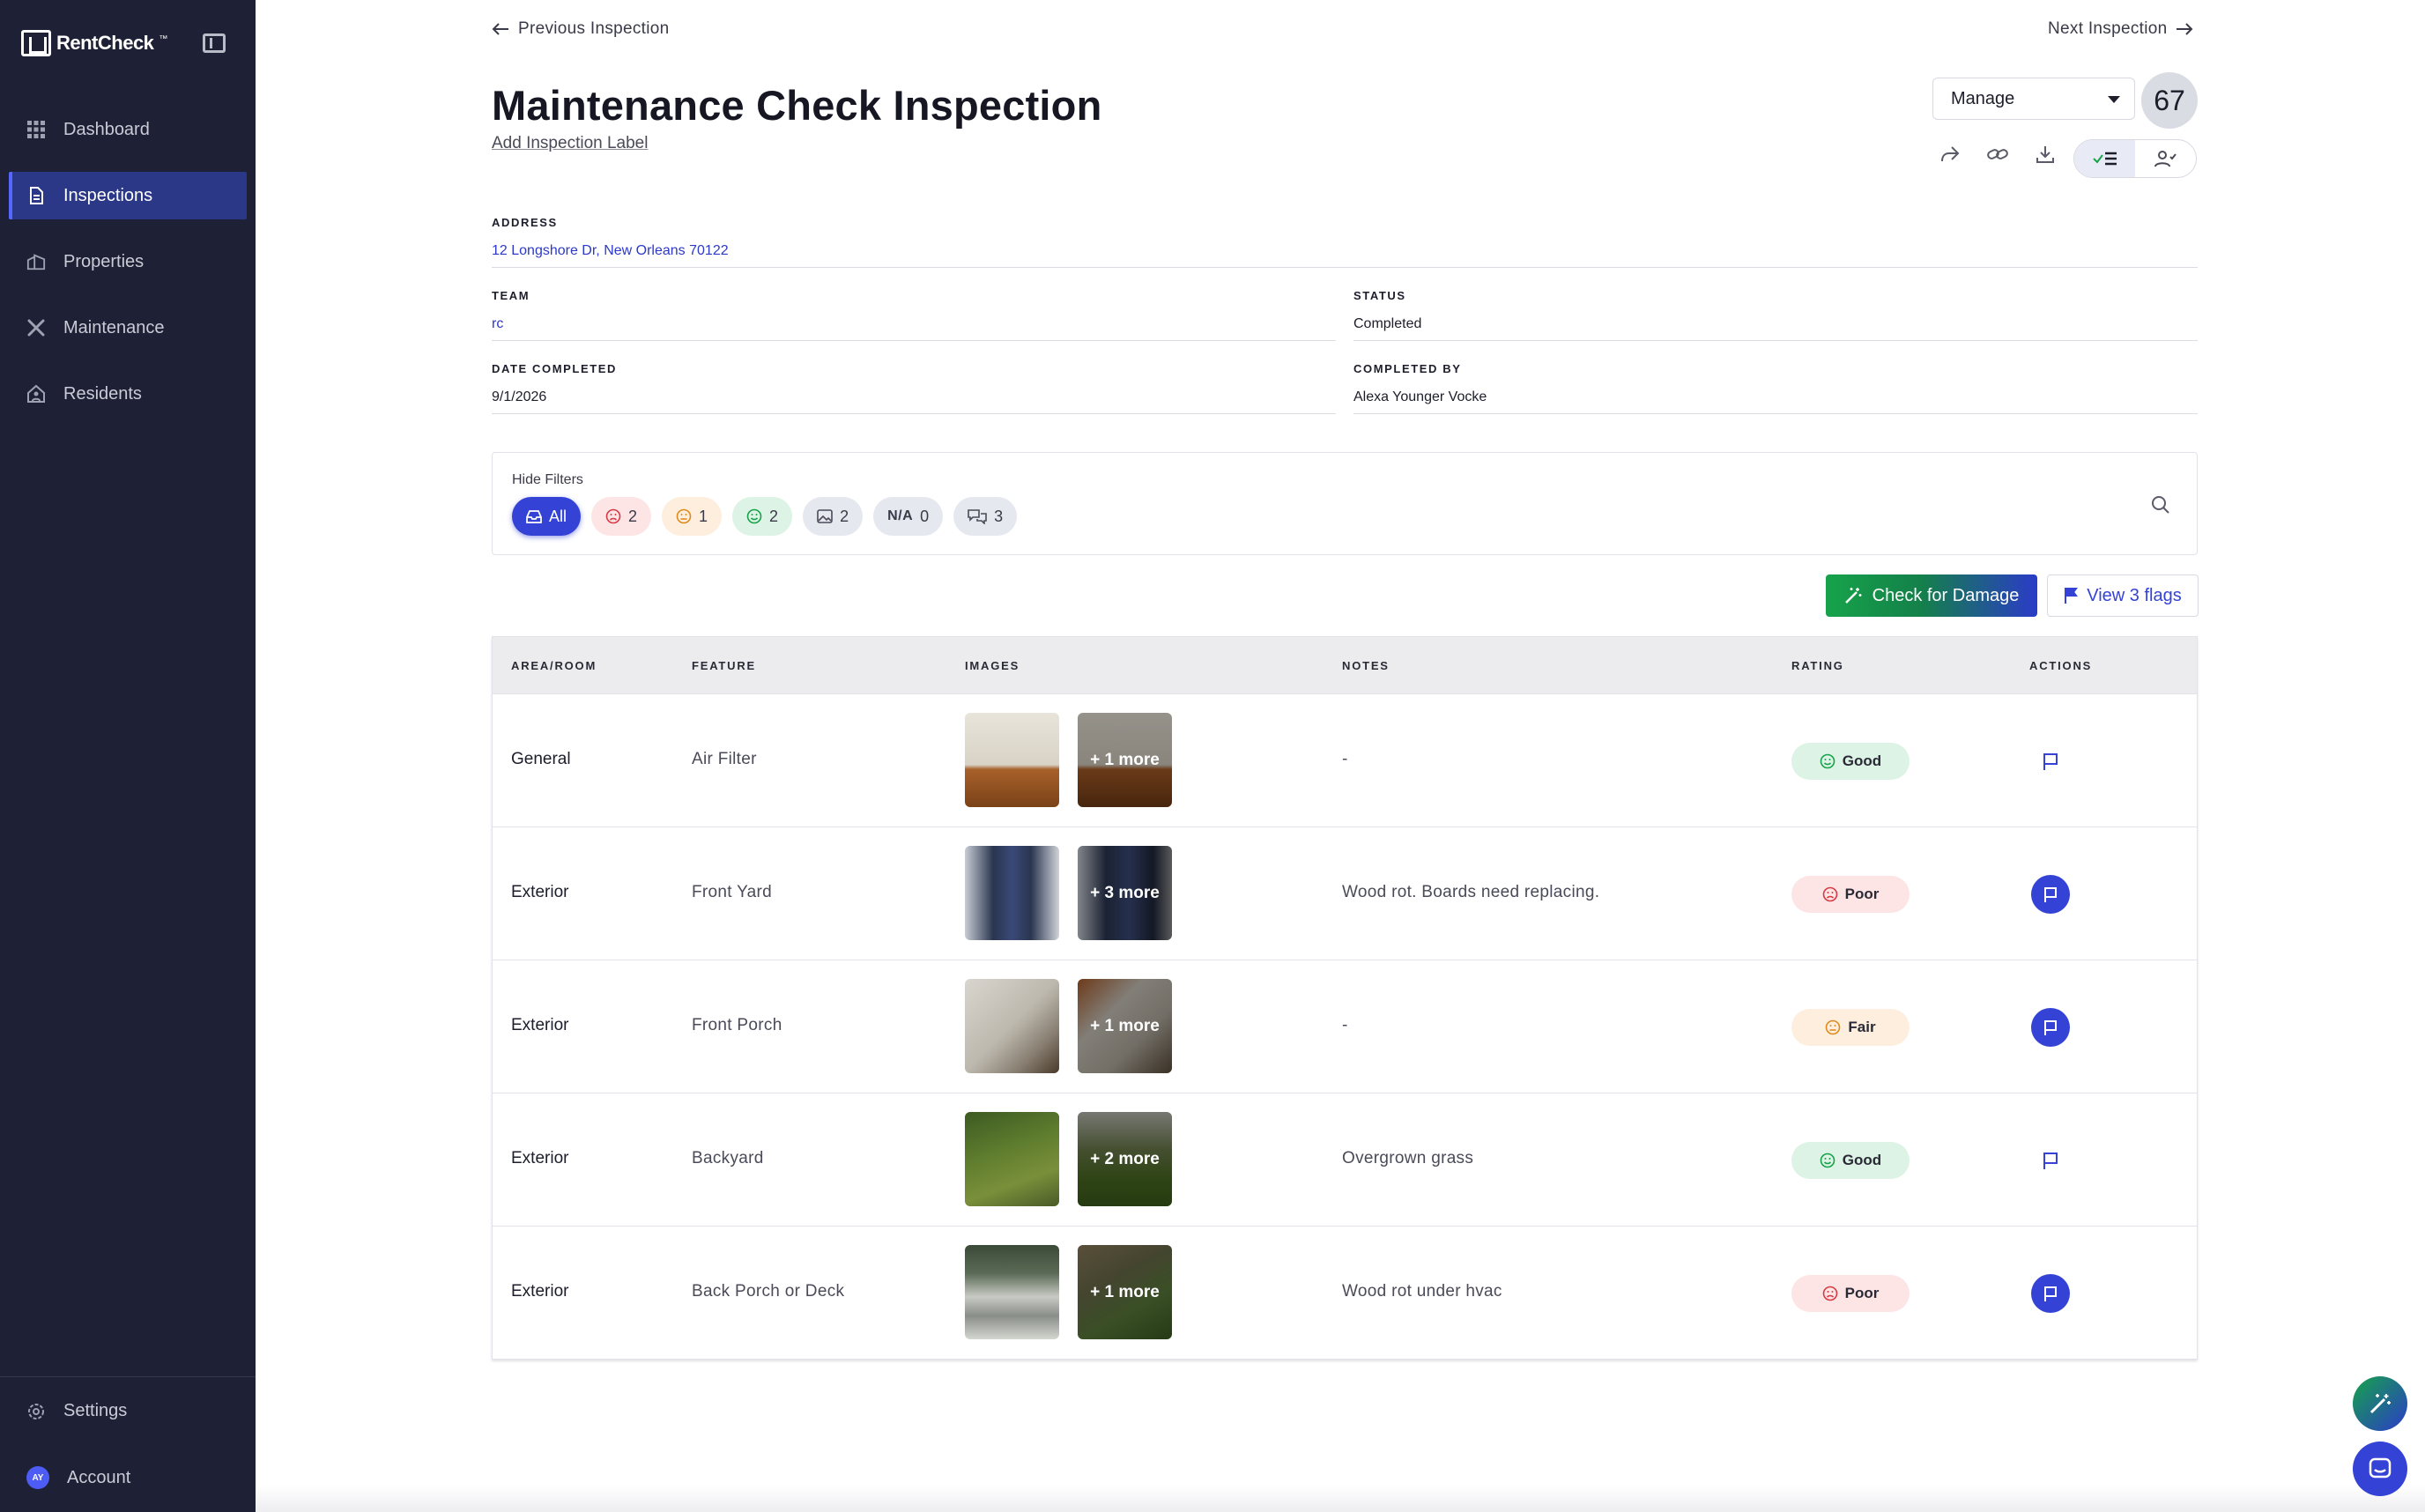  Describe the element at coordinates (992, 665) in the screenshot. I see `col-images: IMAGES` at that location.